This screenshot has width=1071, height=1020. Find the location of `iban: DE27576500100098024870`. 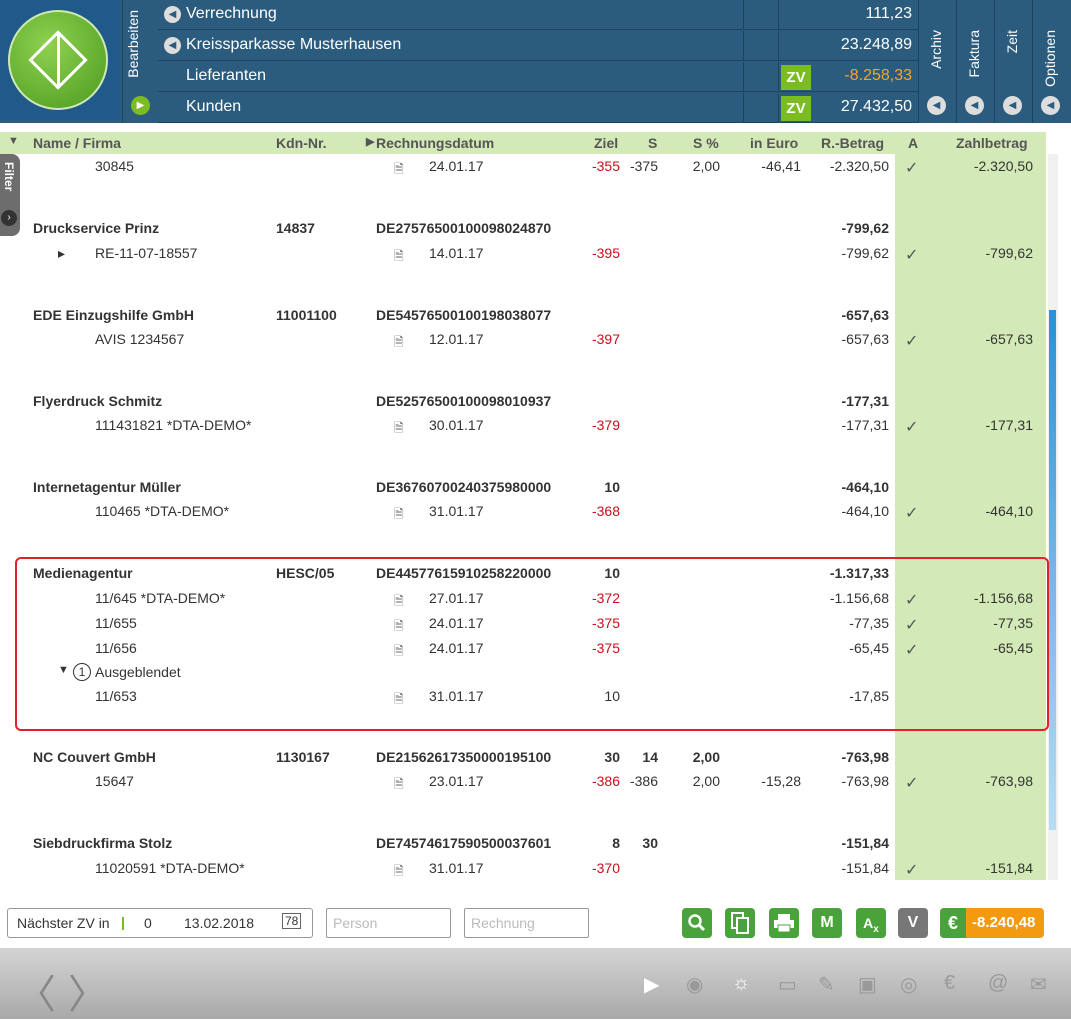

iban: DE27576500100098024870 is located at coordinates (464, 228).